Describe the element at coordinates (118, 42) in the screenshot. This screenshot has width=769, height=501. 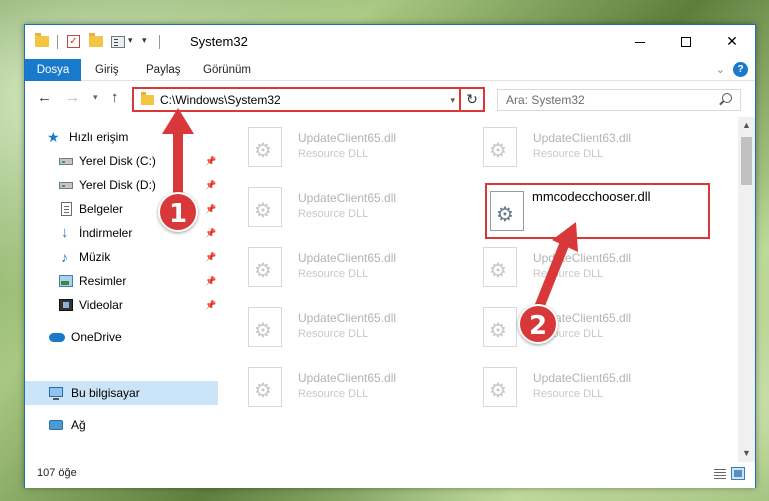
I see `properties-icon` at that location.